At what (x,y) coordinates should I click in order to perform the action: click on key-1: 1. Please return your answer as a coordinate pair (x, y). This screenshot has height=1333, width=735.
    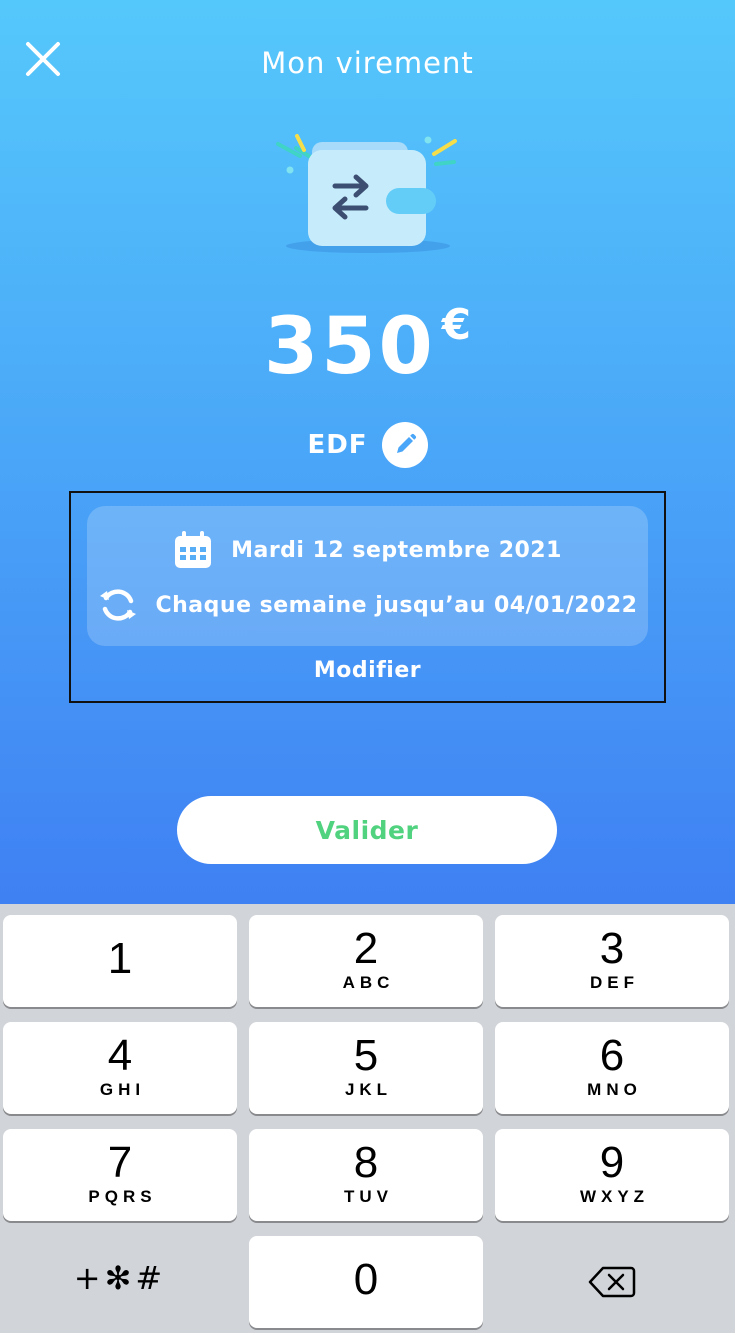
    Looking at the image, I should click on (120, 961).